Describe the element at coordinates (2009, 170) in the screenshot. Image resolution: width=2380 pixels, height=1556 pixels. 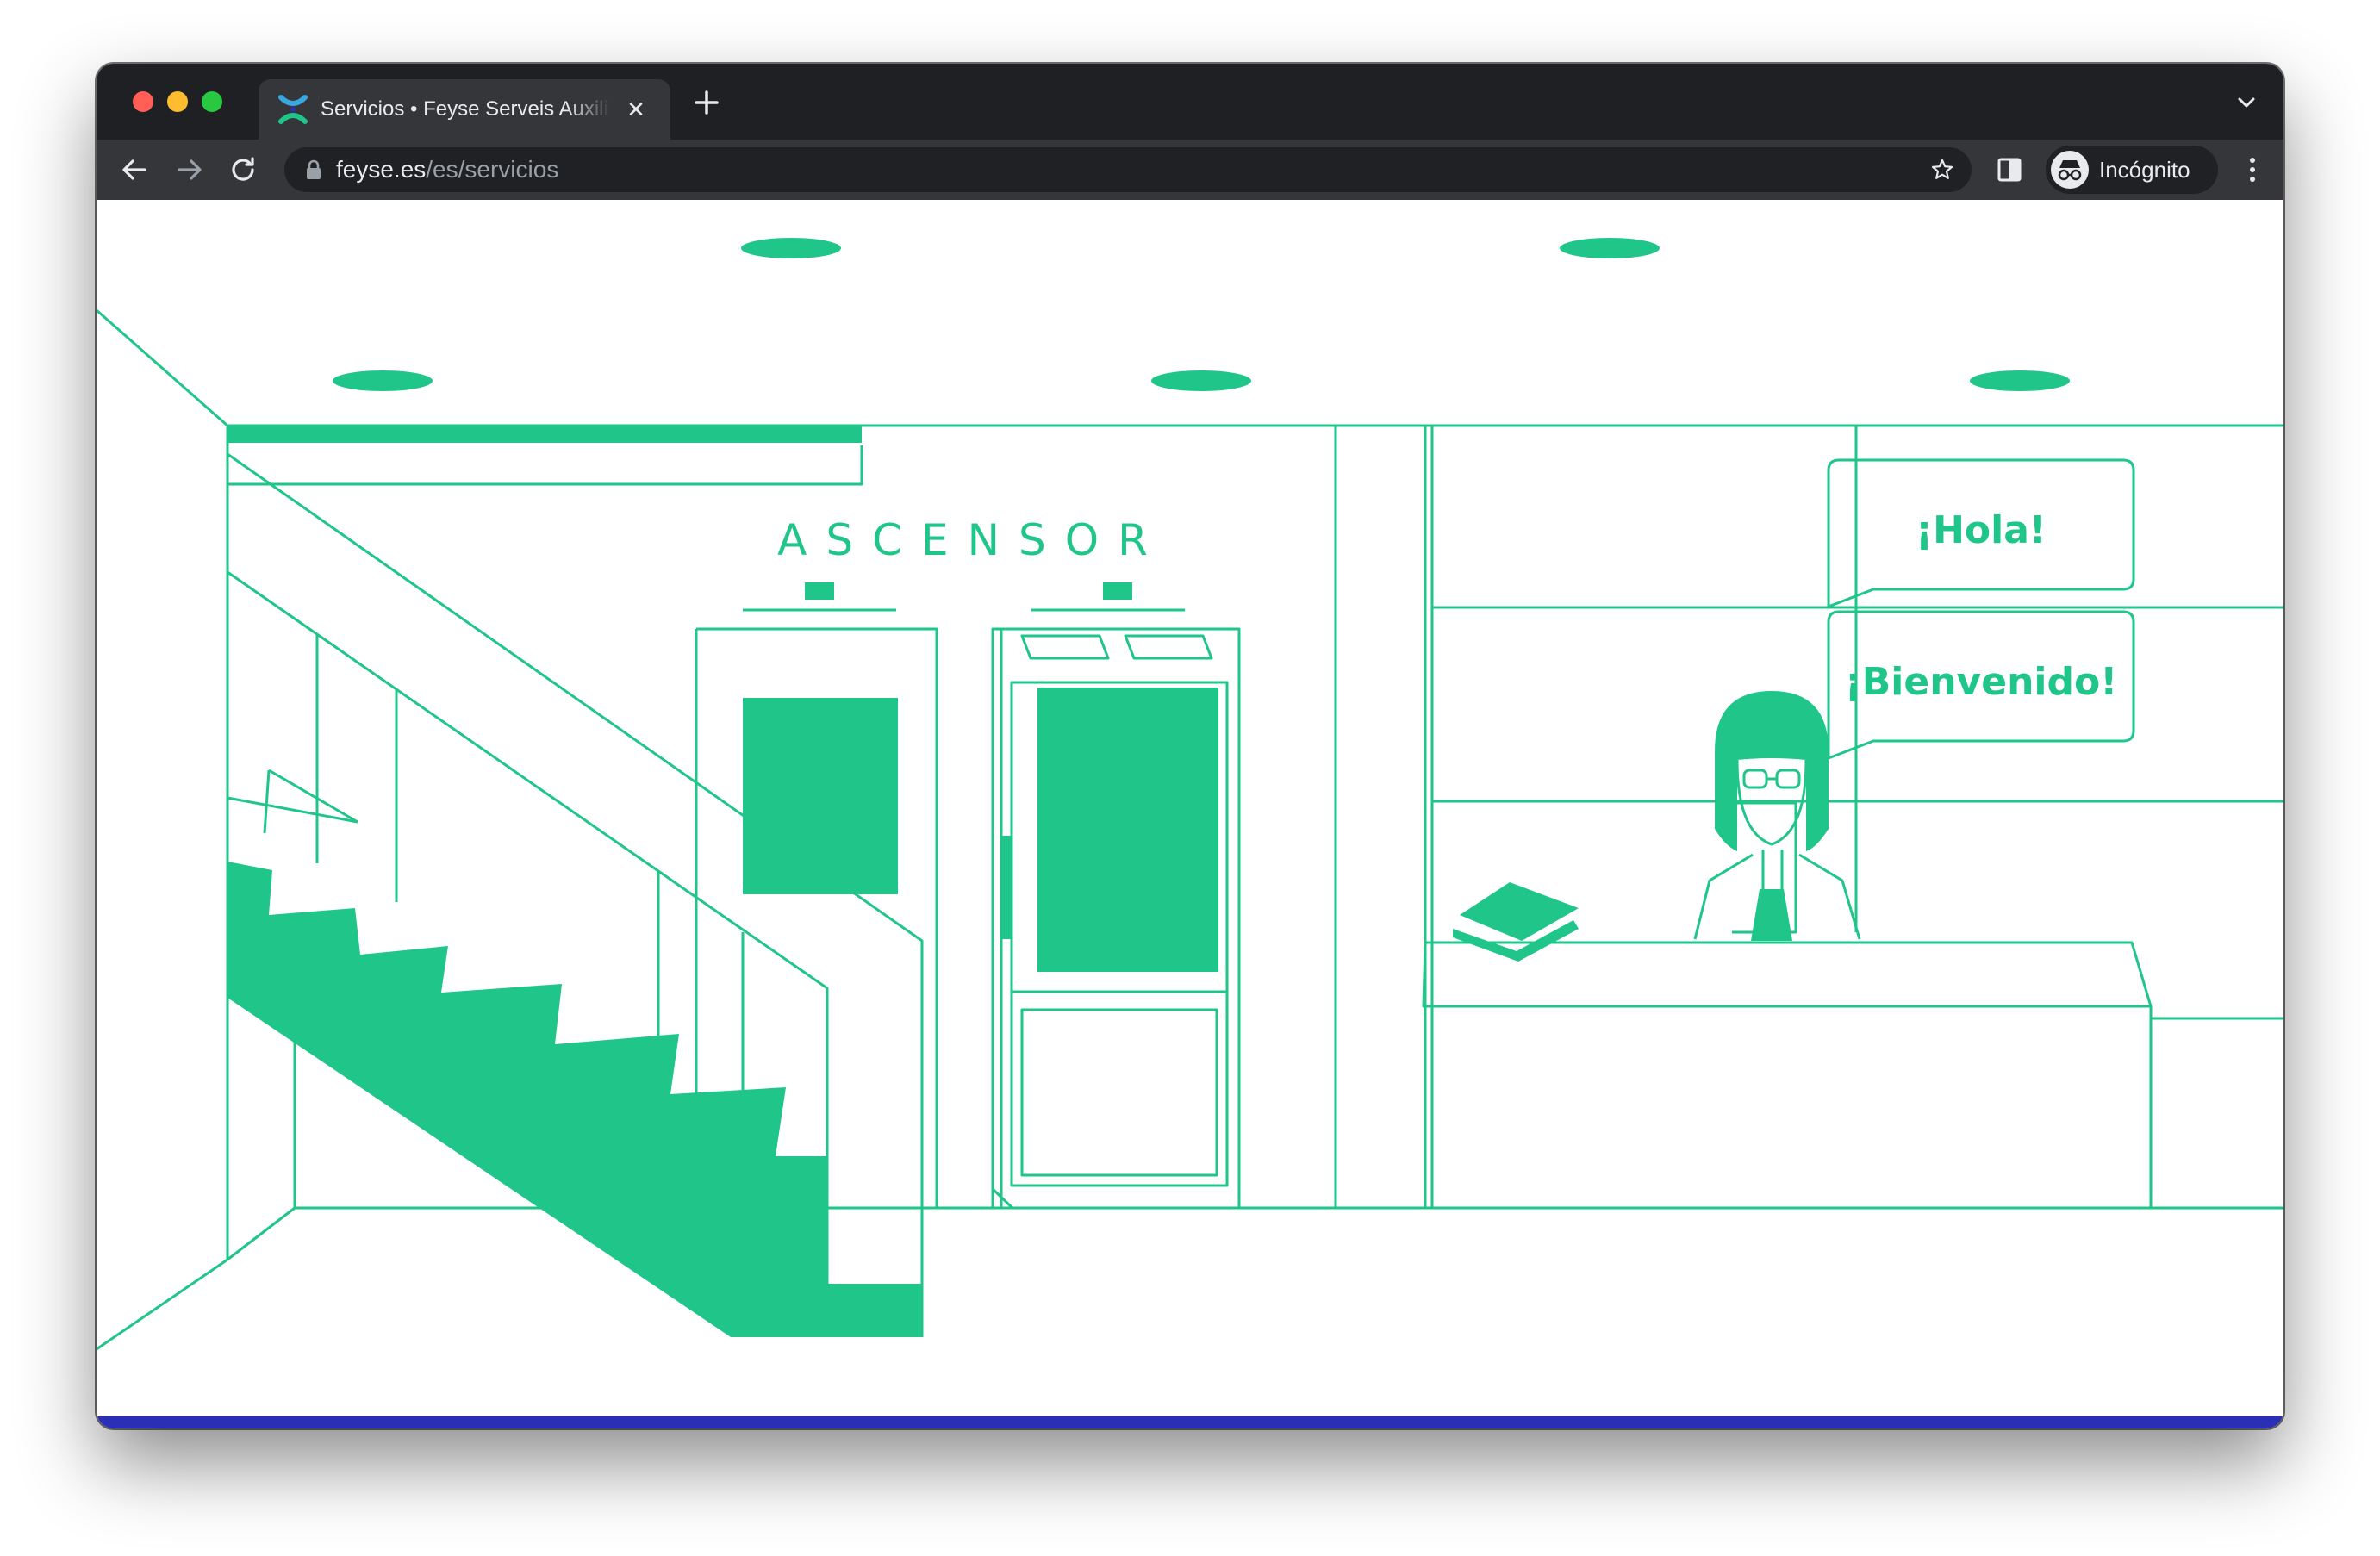
I see `side-panel-icon` at that location.